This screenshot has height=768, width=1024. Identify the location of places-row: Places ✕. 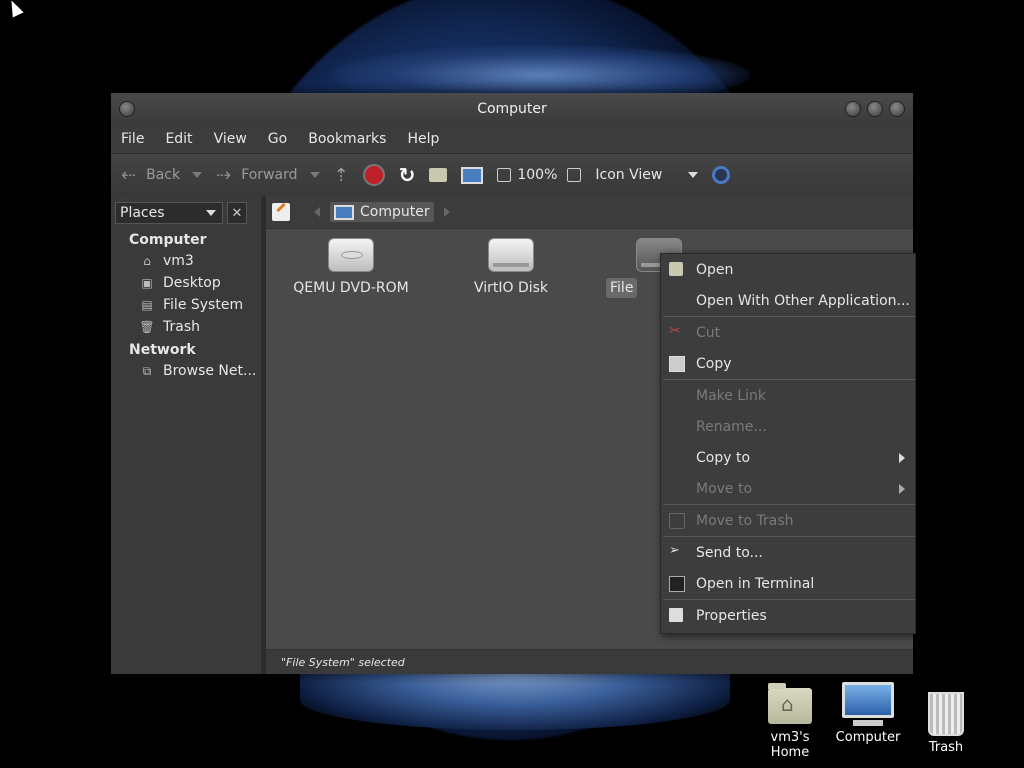
(186, 212).